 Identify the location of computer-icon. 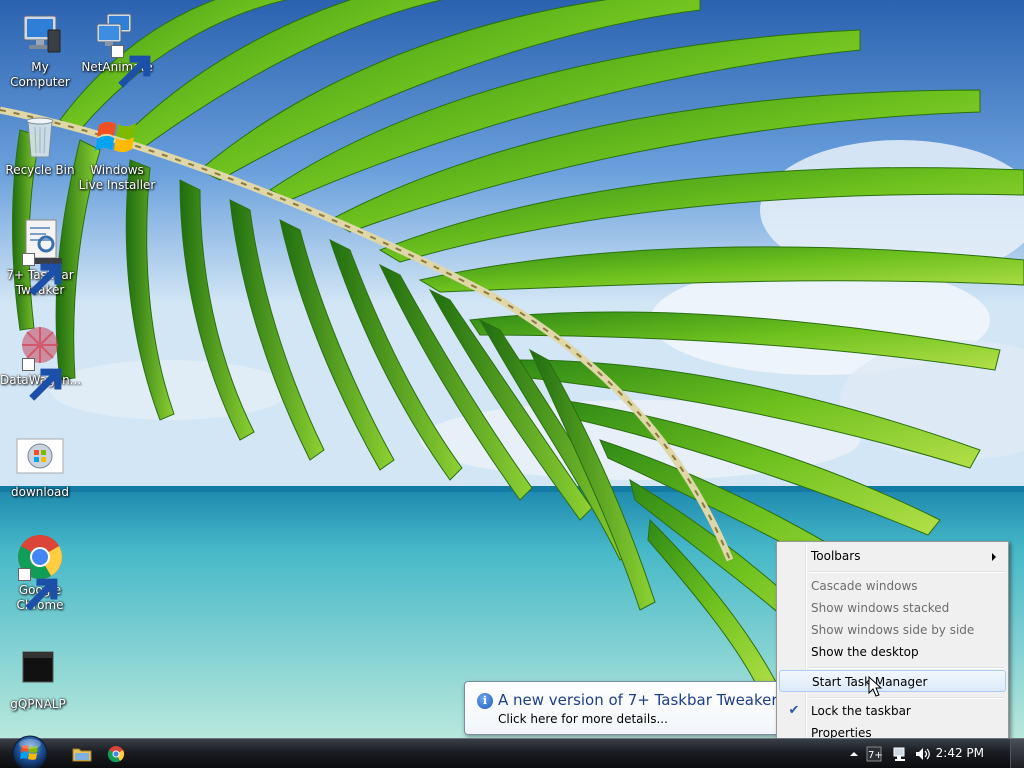
(40, 34).